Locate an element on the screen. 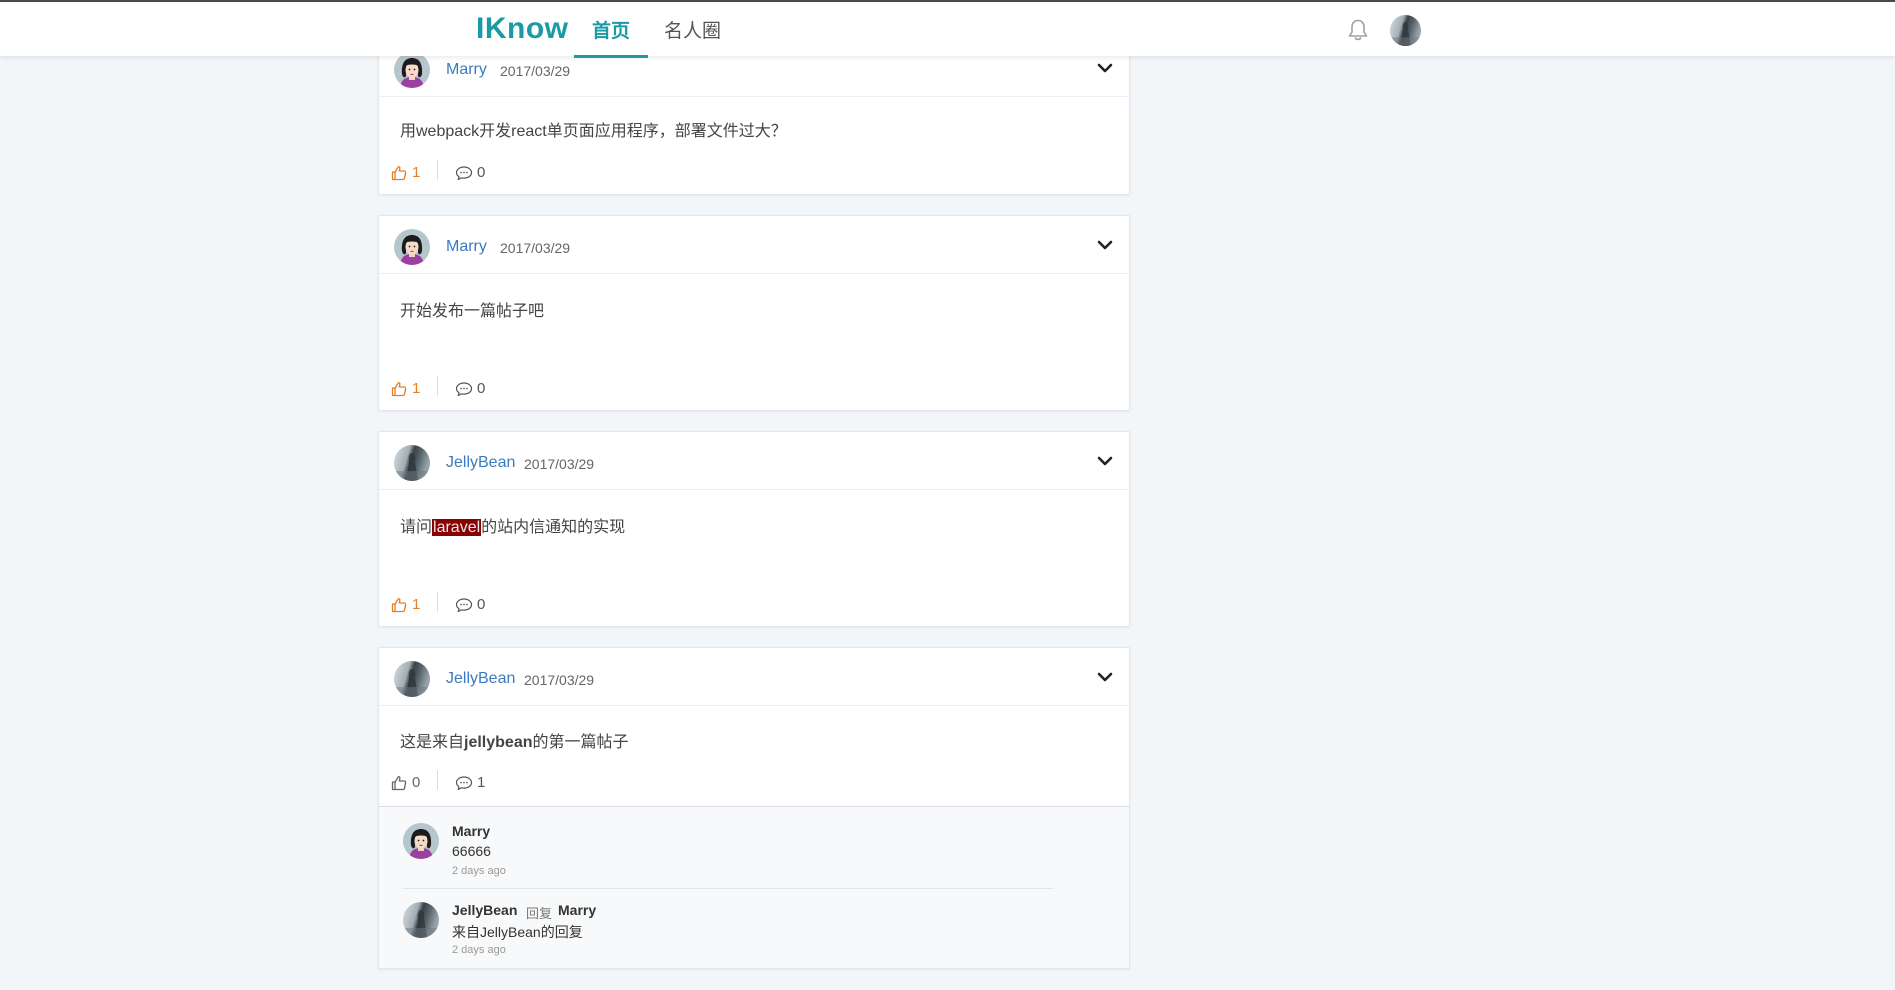 This screenshot has height=990, width=1895. comment-author: Marry is located at coordinates (471, 831).